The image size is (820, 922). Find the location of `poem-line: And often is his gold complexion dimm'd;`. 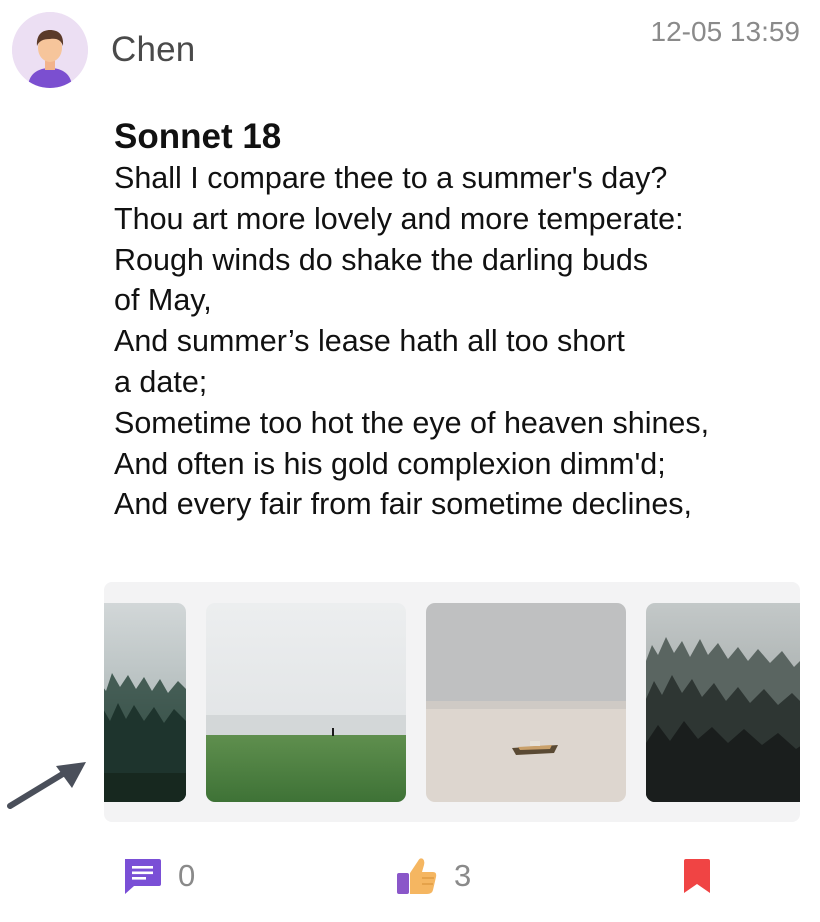

poem-line: And often is his gold complexion dimm'd; is located at coordinates (390, 463).